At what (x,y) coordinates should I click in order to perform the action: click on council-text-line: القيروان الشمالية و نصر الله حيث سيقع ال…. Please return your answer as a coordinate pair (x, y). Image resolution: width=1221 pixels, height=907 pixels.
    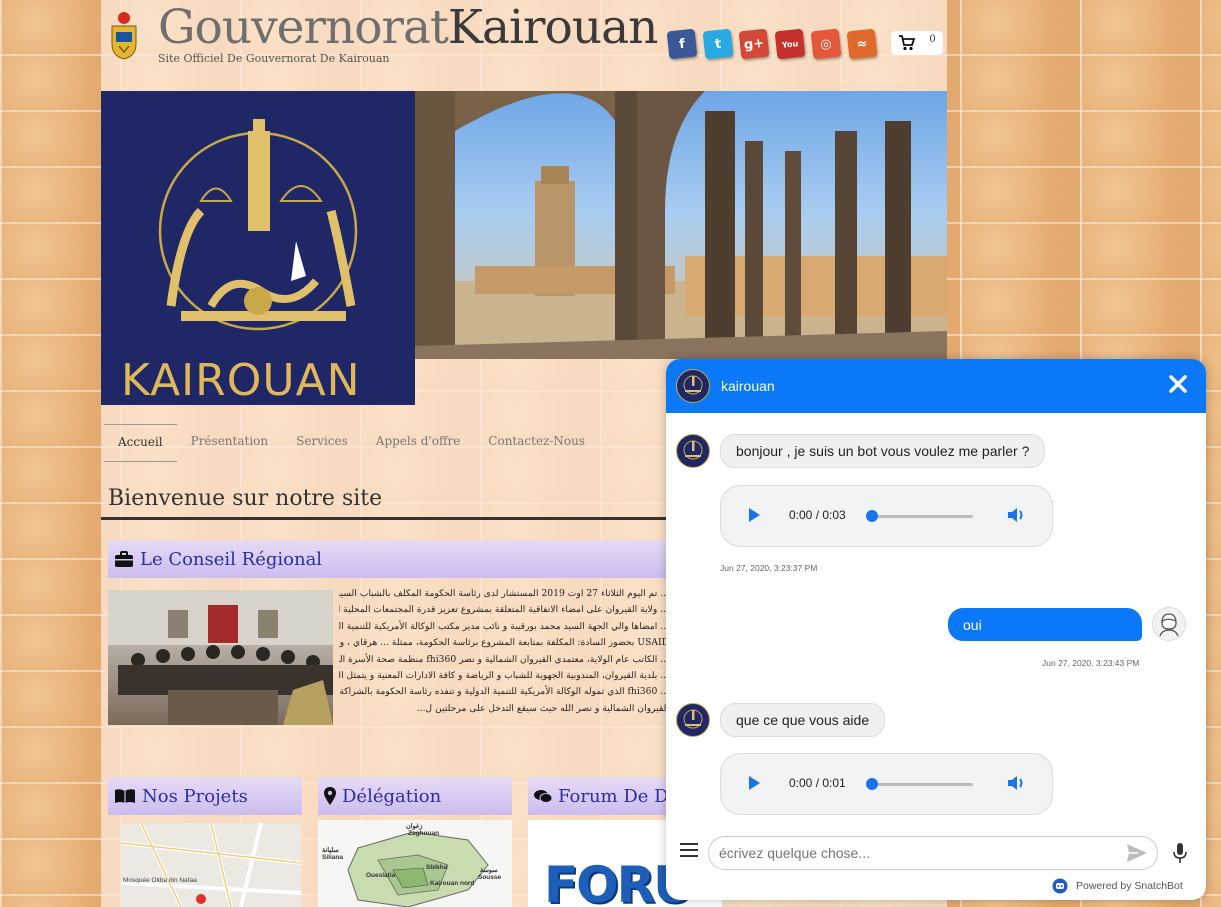
    Looking at the image, I should click on (542, 708).